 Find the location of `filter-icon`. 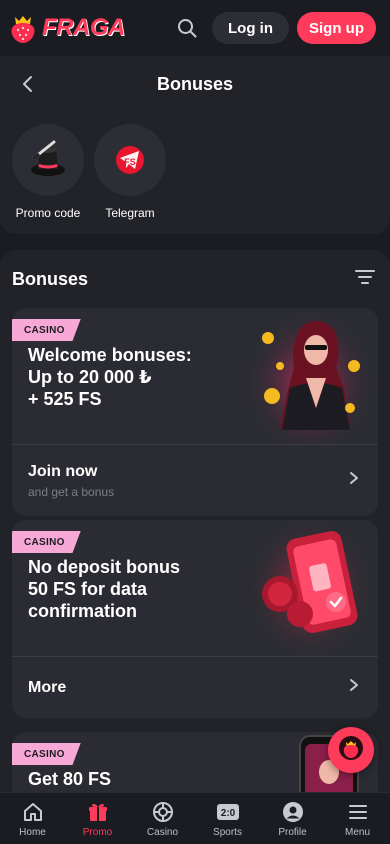

filter-icon is located at coordinates (365, 279).